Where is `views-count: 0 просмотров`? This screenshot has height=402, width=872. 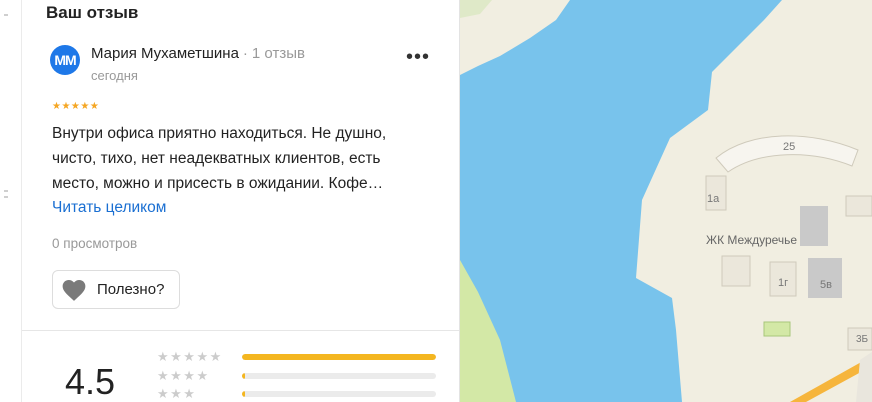 views-count: 0 просмотров is located at coordinates (95, 243).